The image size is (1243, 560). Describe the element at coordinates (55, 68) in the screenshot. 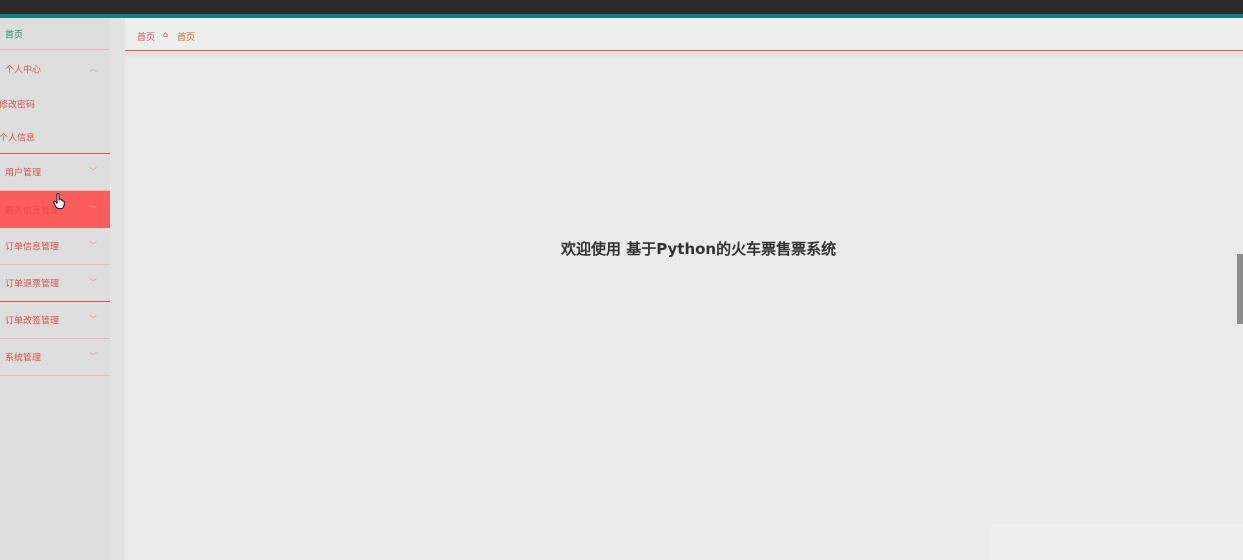

I see `sidebar-item-personal-center: 个人中心 ︿` at that location.